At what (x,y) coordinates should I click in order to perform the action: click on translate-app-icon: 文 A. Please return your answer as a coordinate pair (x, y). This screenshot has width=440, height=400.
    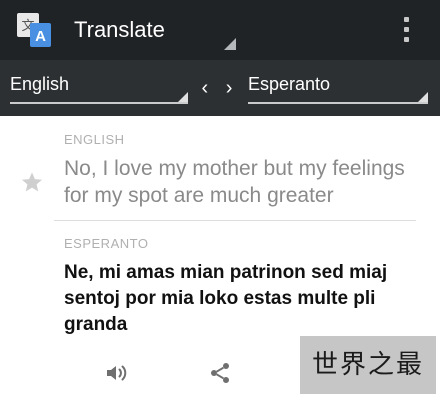
    Looking at the image, I should click on (34, 30).